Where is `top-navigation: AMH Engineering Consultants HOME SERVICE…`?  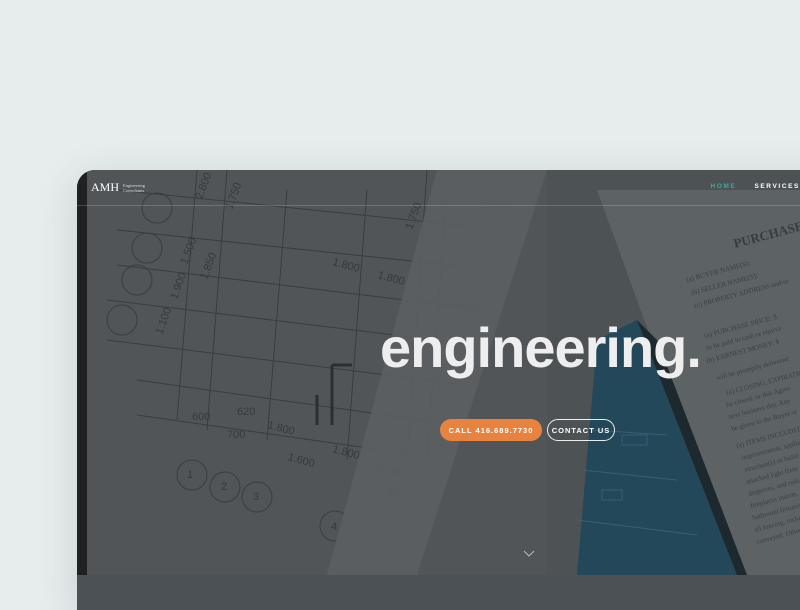 top-navigation: AMH Engineering Consultants HOME SERVICE… is located at coordinates (438, 188).